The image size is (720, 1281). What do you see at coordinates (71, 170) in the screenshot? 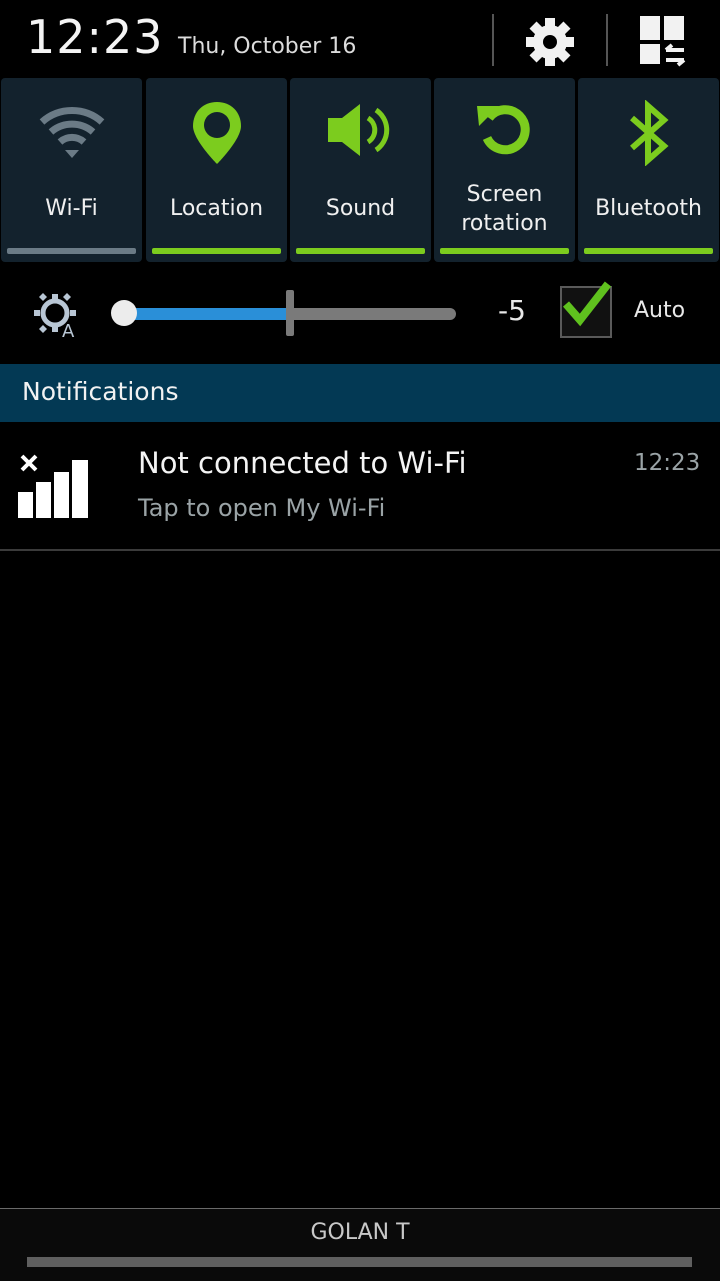
I see `toggle-wifi: Wi-Fi` at bounding box center [71, 170].